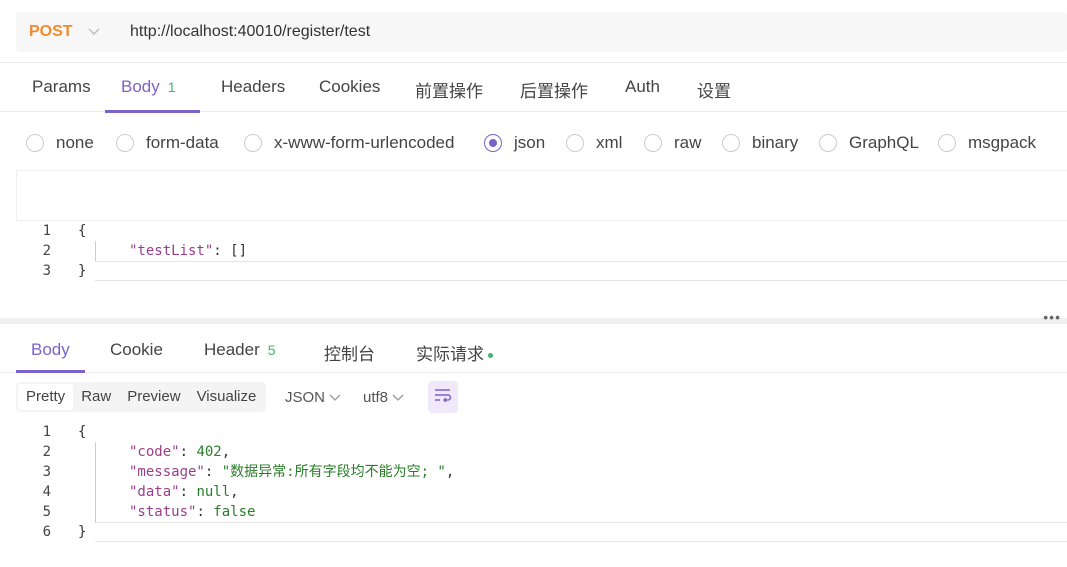 This screenshot has height=567, width=1067. I want to click on code-line: 2 "testList": [], so click(541, 251).